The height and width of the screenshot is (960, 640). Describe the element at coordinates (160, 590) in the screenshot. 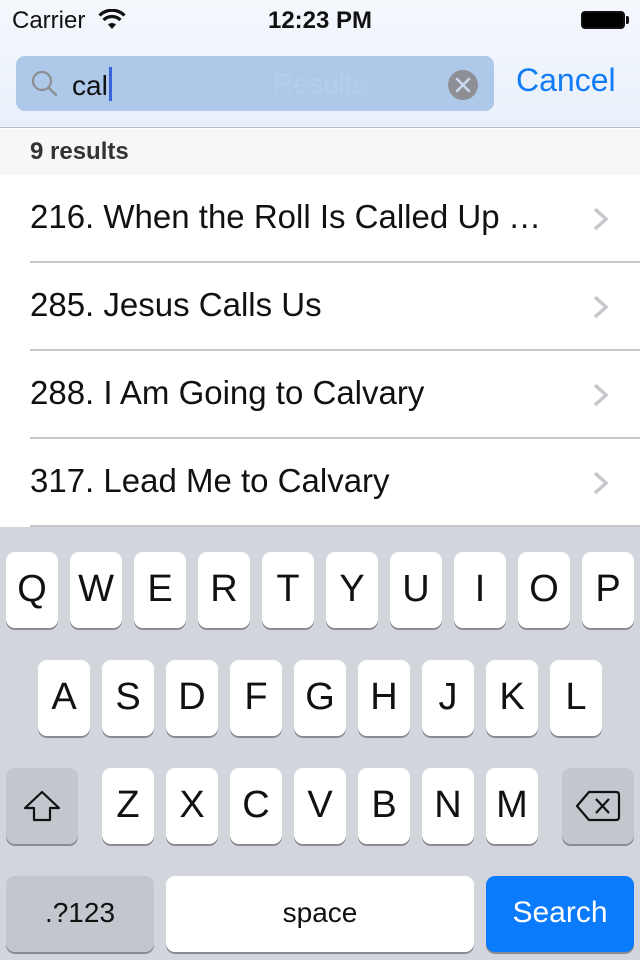

I see `key-e: E` at that location.